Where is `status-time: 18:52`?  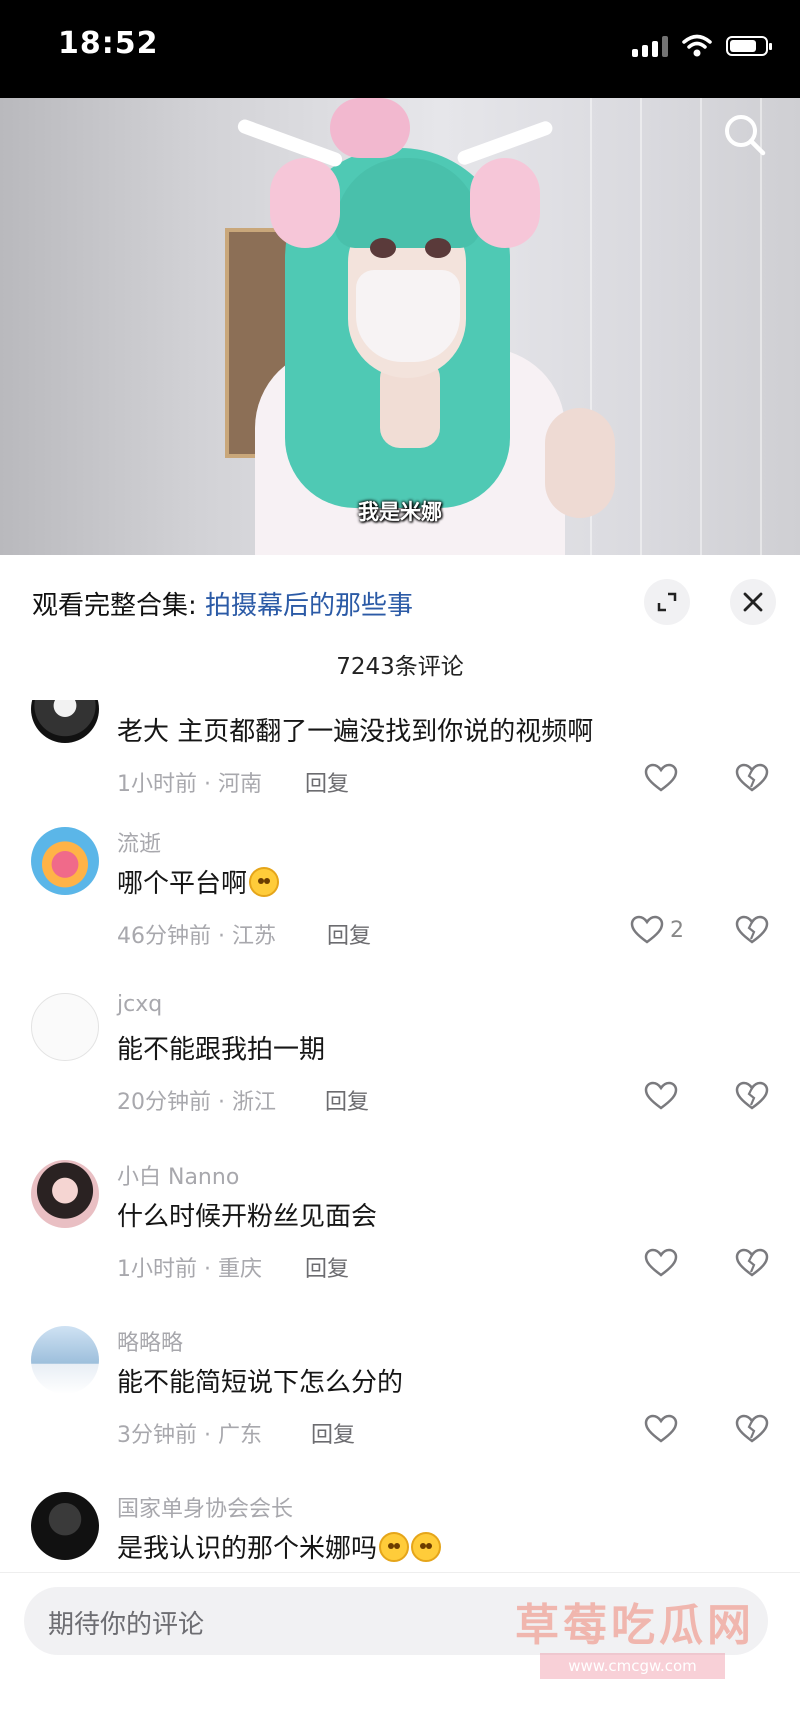 status-time: 18:52 is located at coordinates (108, 43).